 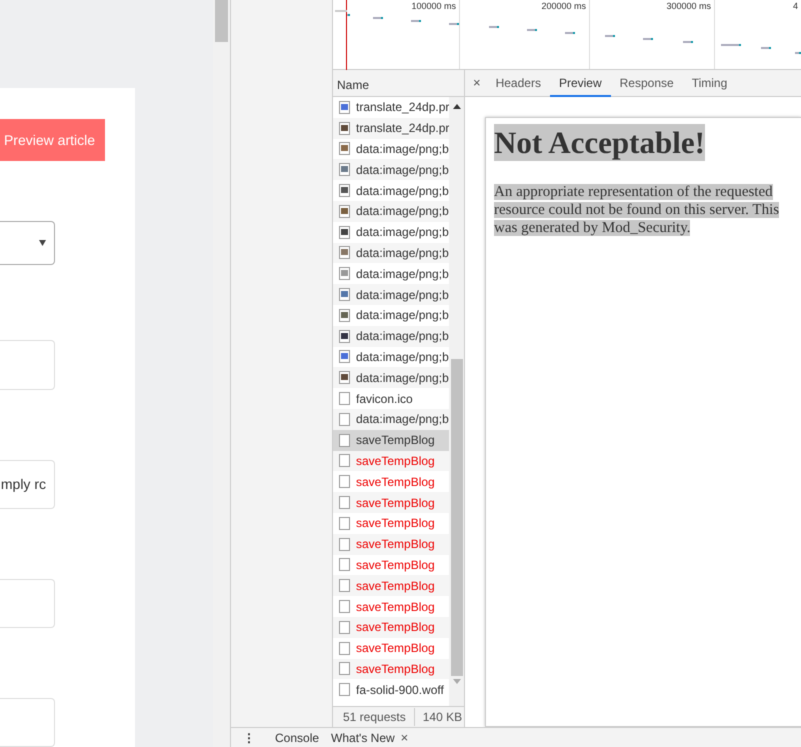 I want to click on tab: Timing, so click(x=709, y=83).